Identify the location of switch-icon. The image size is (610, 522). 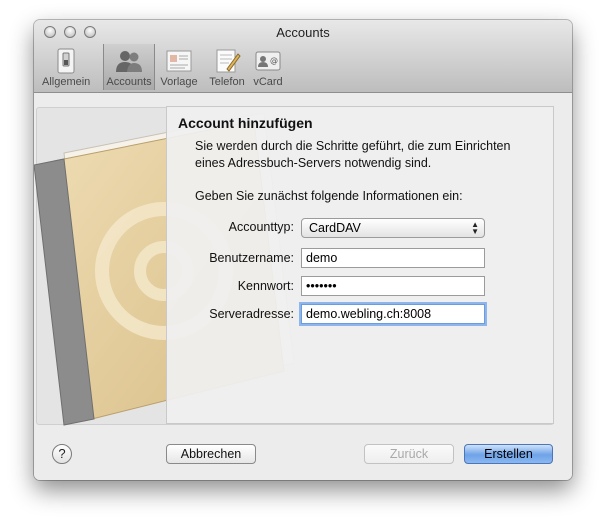
(66, 61).